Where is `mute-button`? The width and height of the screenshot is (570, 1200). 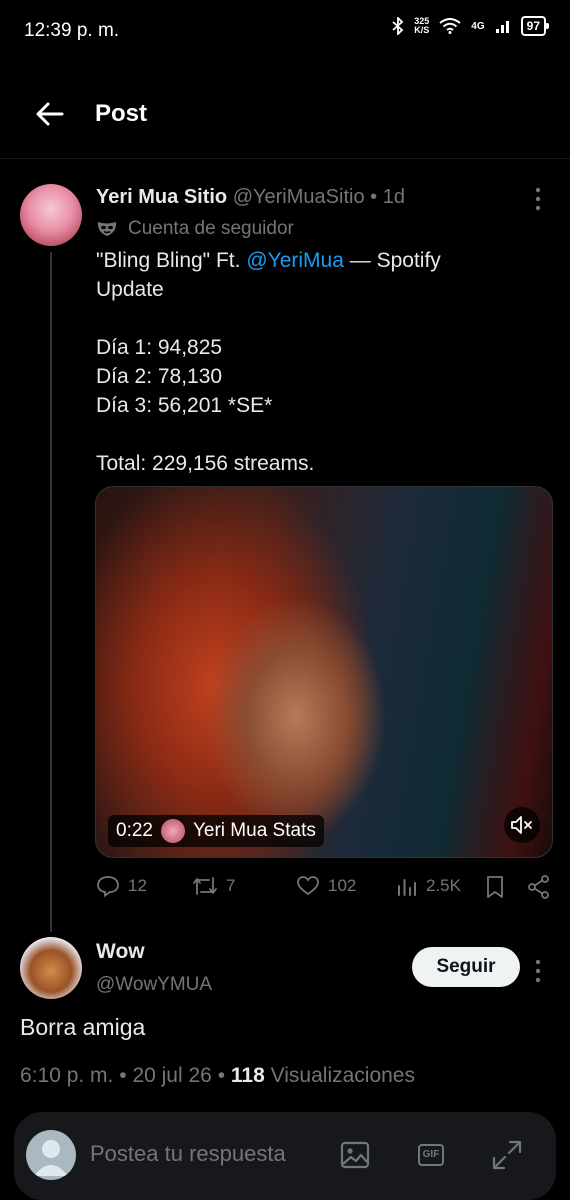
mute-button is located at coordinates (522, 825).